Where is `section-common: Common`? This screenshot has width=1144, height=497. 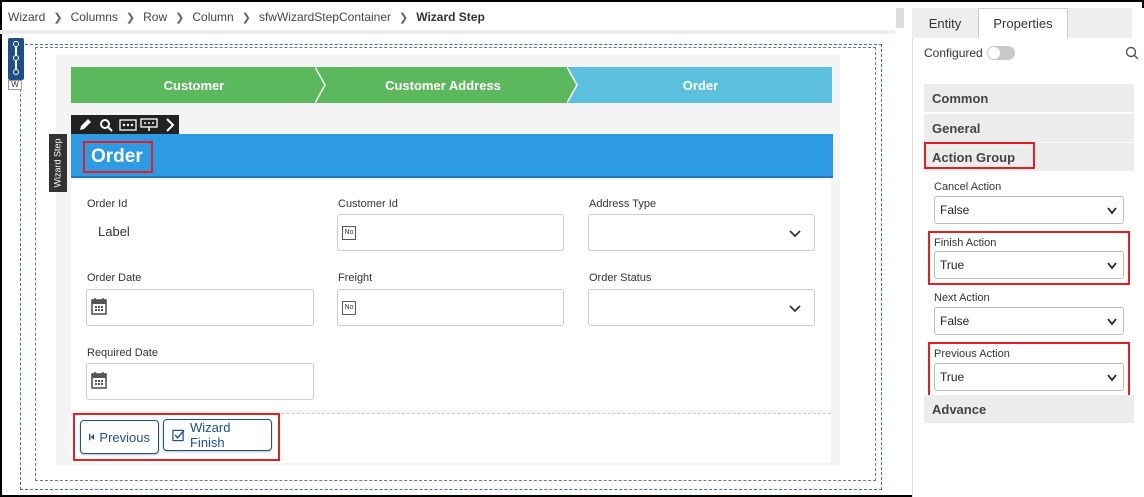 section-common: Common is located at coordinates (1029, 98).